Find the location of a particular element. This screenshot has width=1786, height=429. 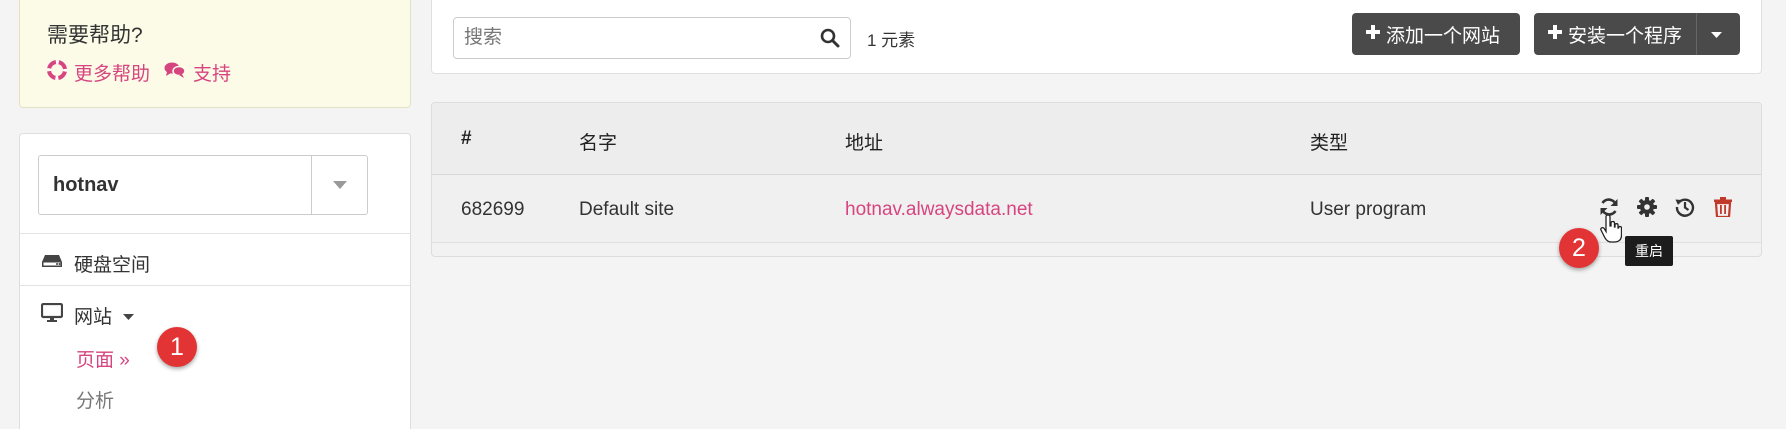

site-select: hotnav is located at coordinates (203, 185).